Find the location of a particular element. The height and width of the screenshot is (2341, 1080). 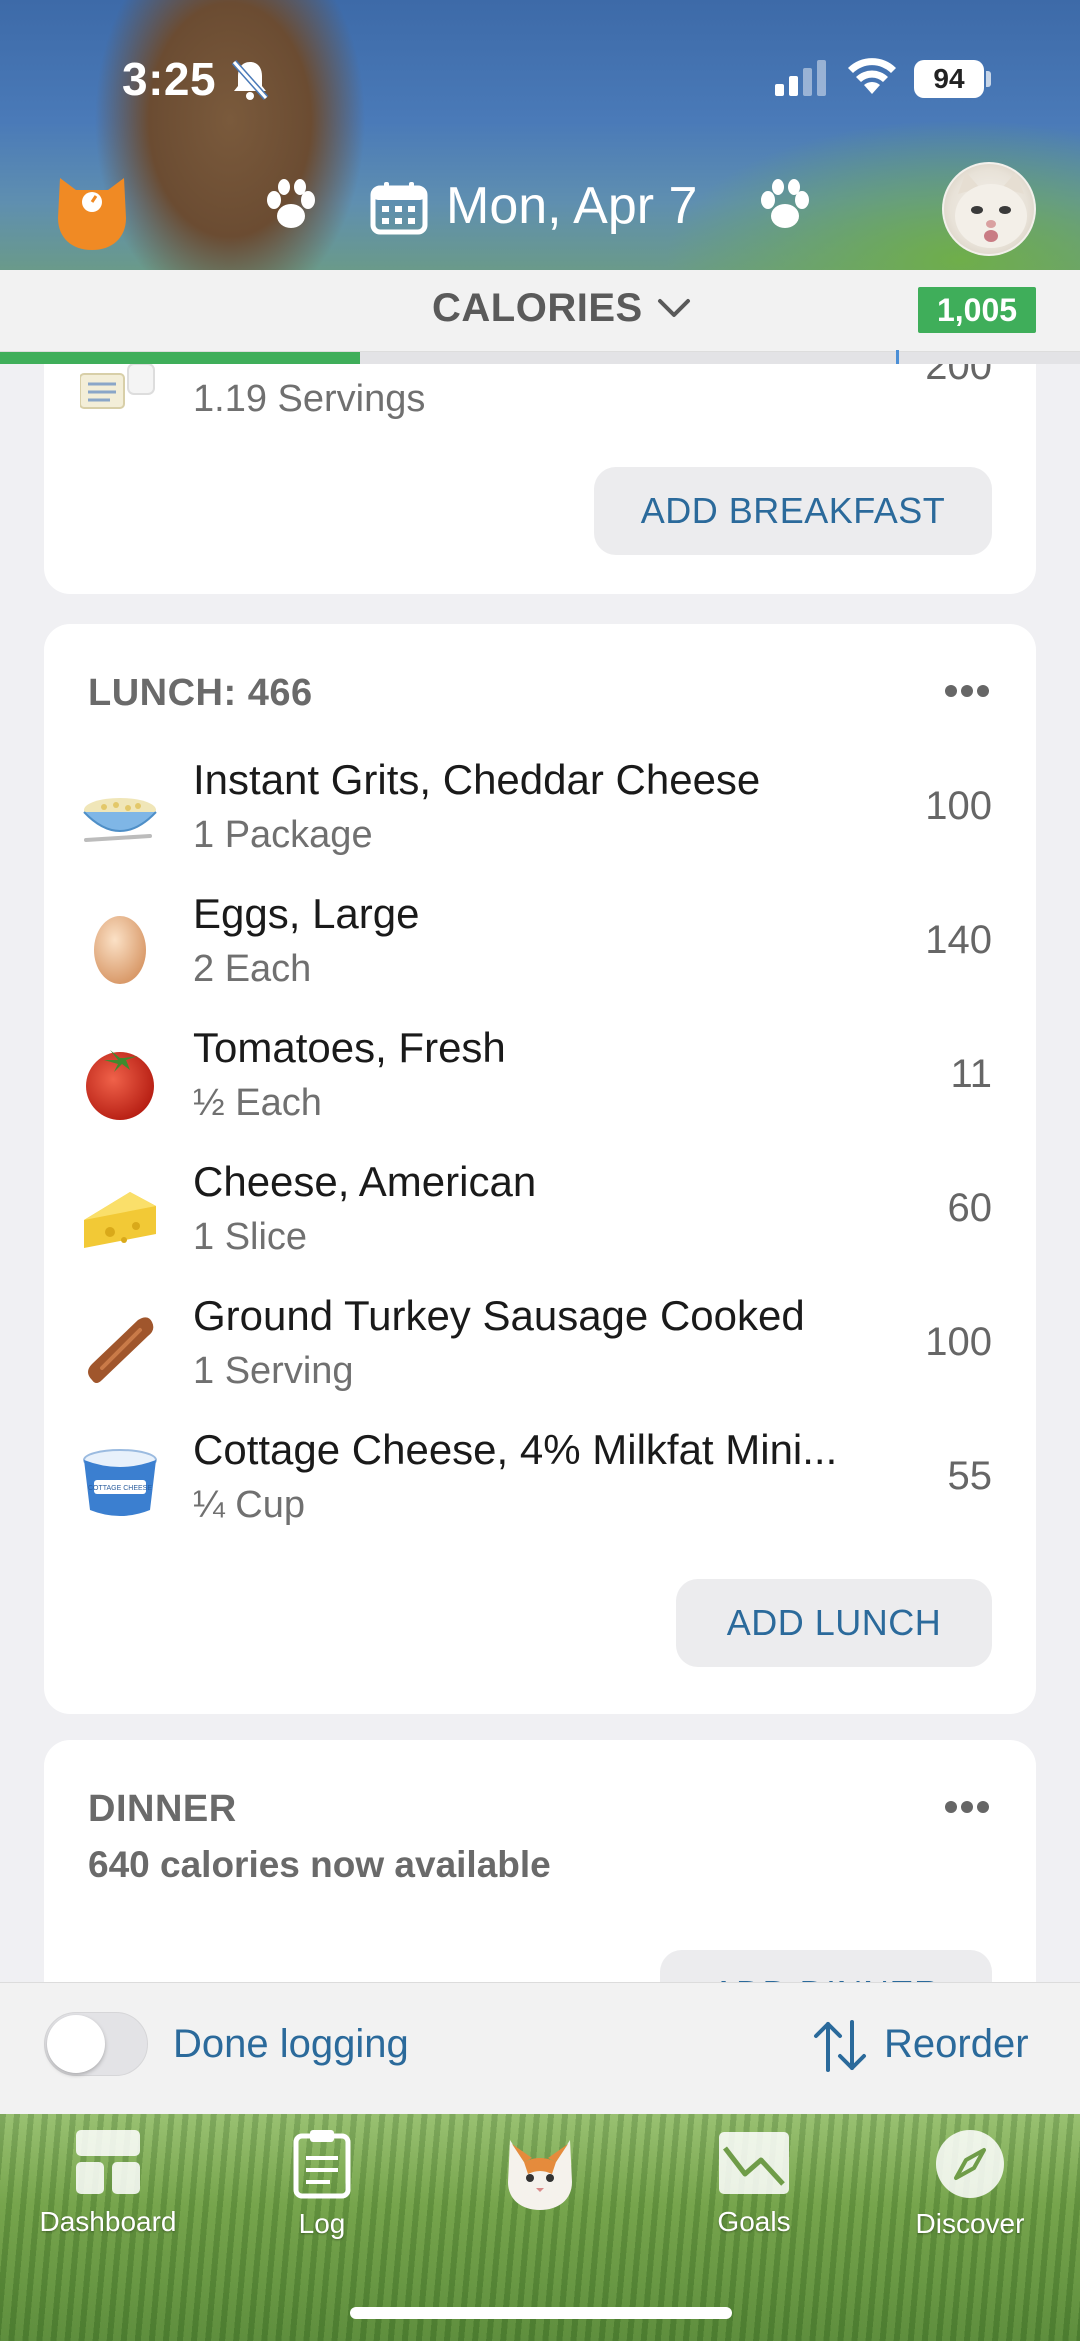

selected-date: Mon, Apr 7 is located at coordinates (571, 206).